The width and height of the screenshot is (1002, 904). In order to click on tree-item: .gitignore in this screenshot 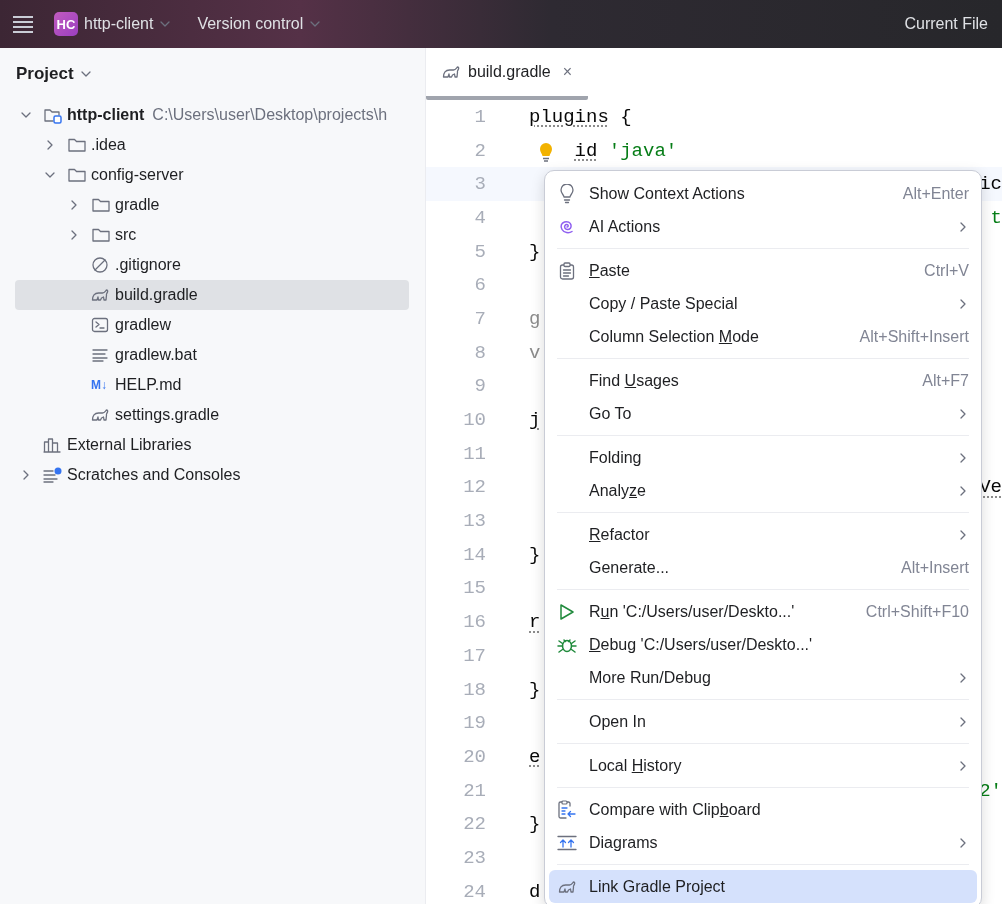, I will do `click(212, 265)`.